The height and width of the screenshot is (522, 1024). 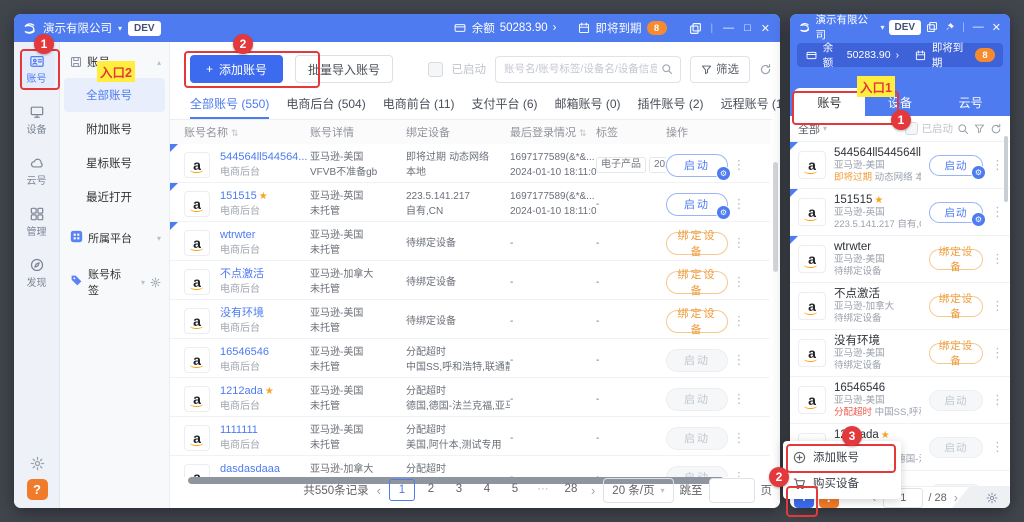 I want to click on nav-group-platform: 所属平台 ▾, so click(x=114, y=238).